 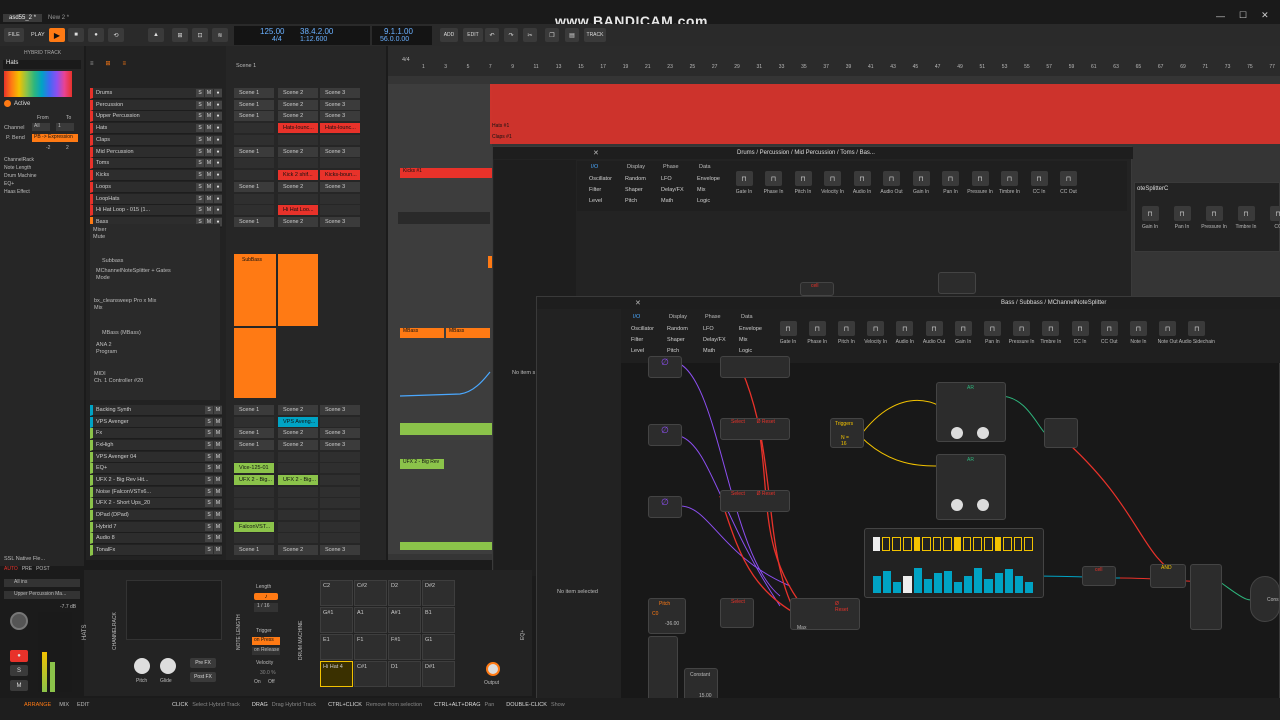 I want to click on view-edit: EDIT, so click(x=83, y=705).